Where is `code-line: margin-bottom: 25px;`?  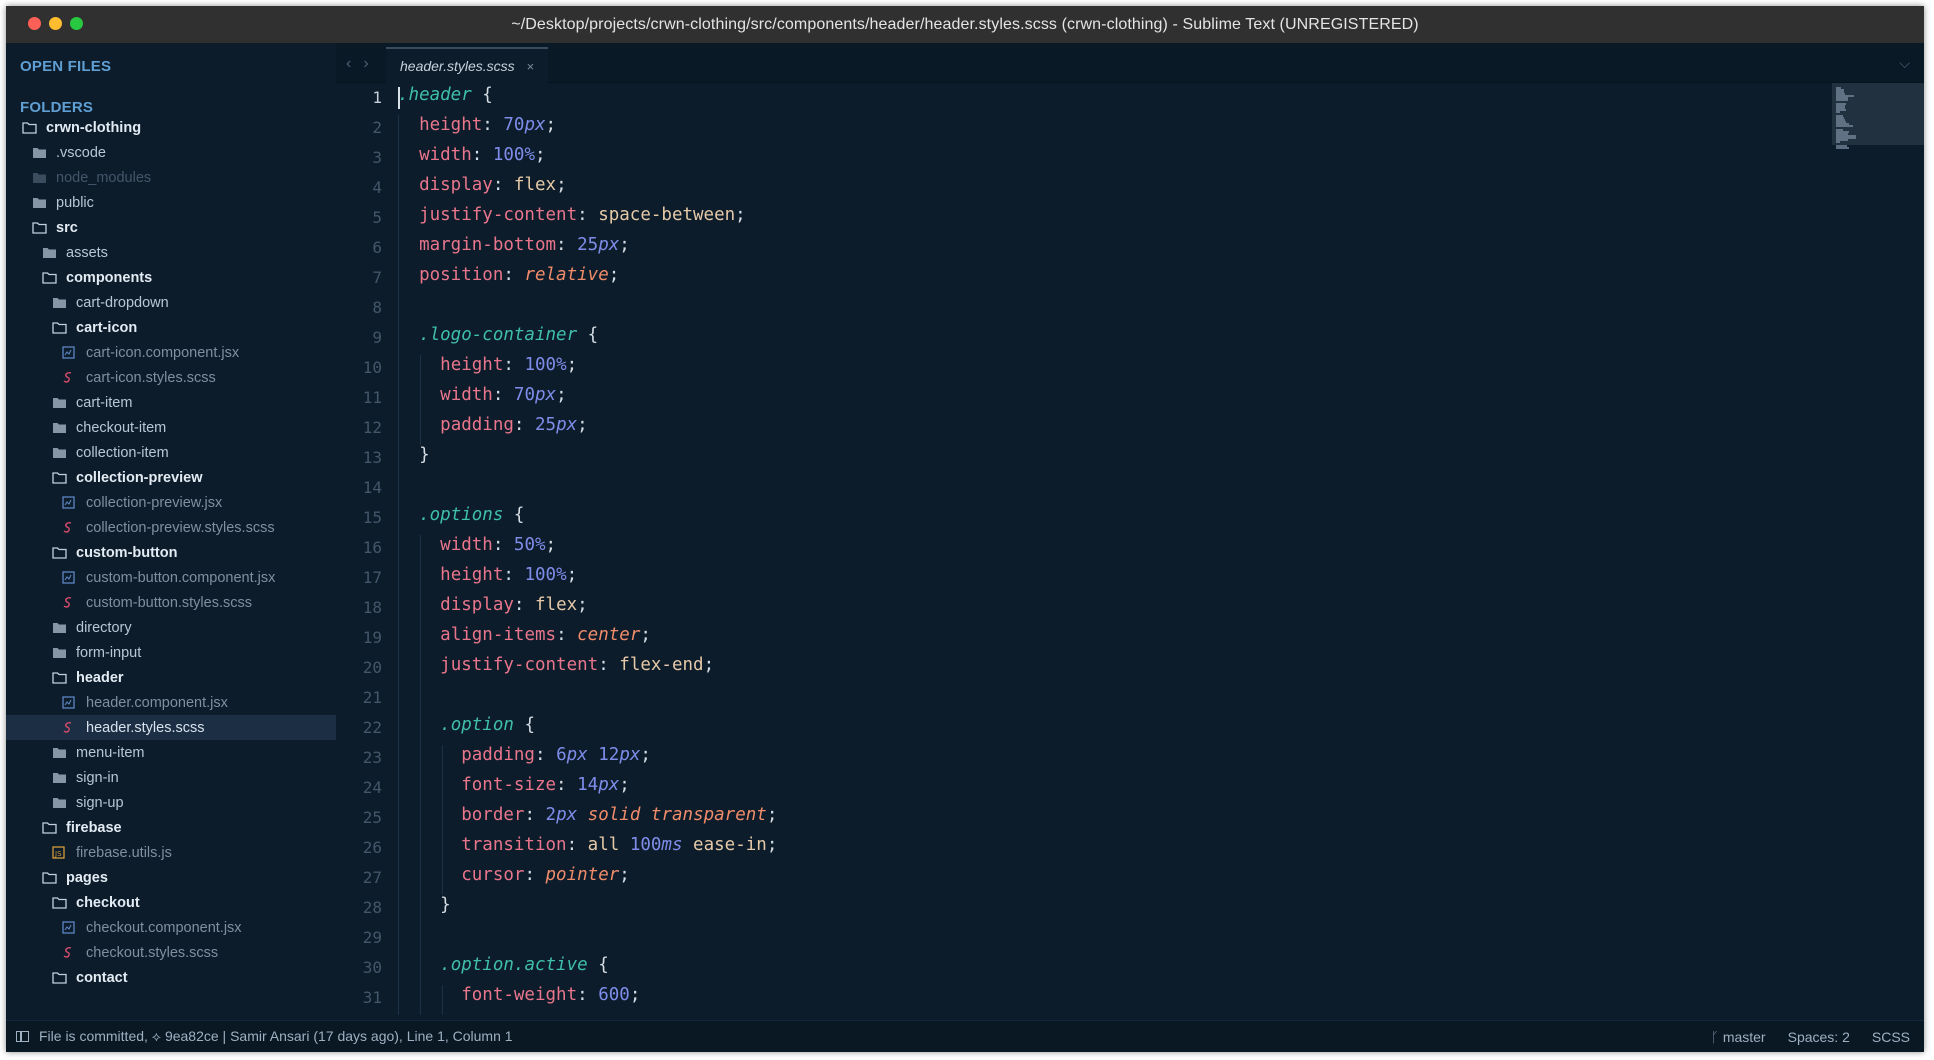
code-line: margin-bottom: 25px; is located at coordinates (514, 245).